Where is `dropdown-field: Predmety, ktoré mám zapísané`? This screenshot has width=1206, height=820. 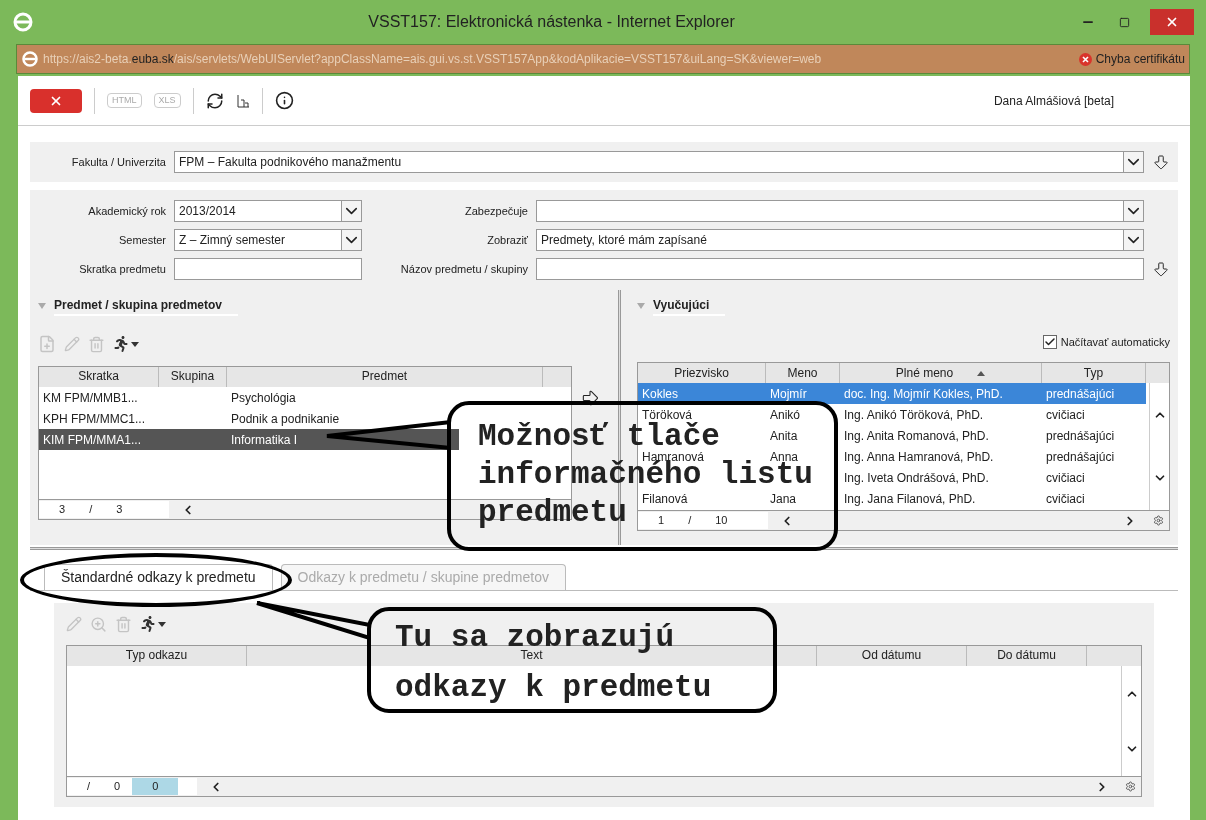 dropdown-field: Predmety, ktoré mám zapísané is located at coordinates (840, 240).